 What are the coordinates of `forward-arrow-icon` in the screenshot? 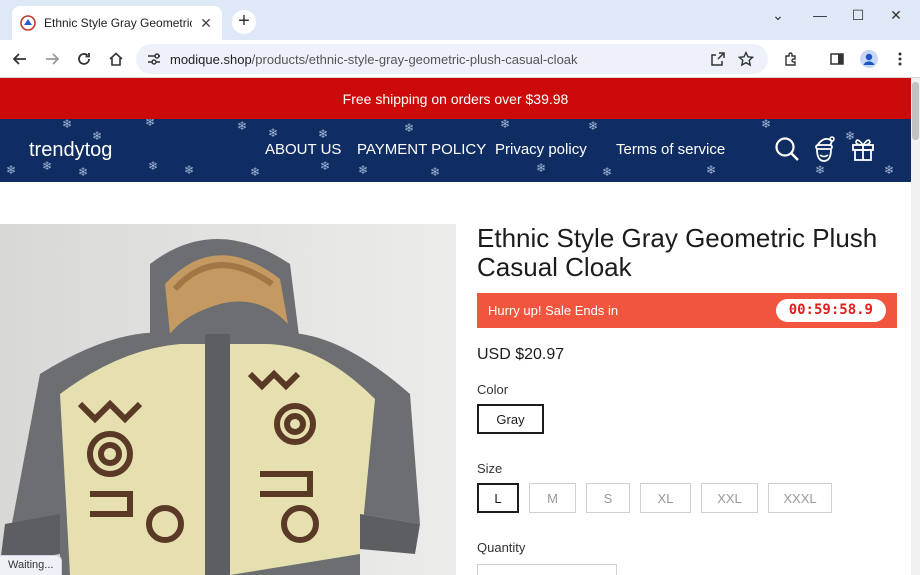 It's located at (53, 59).